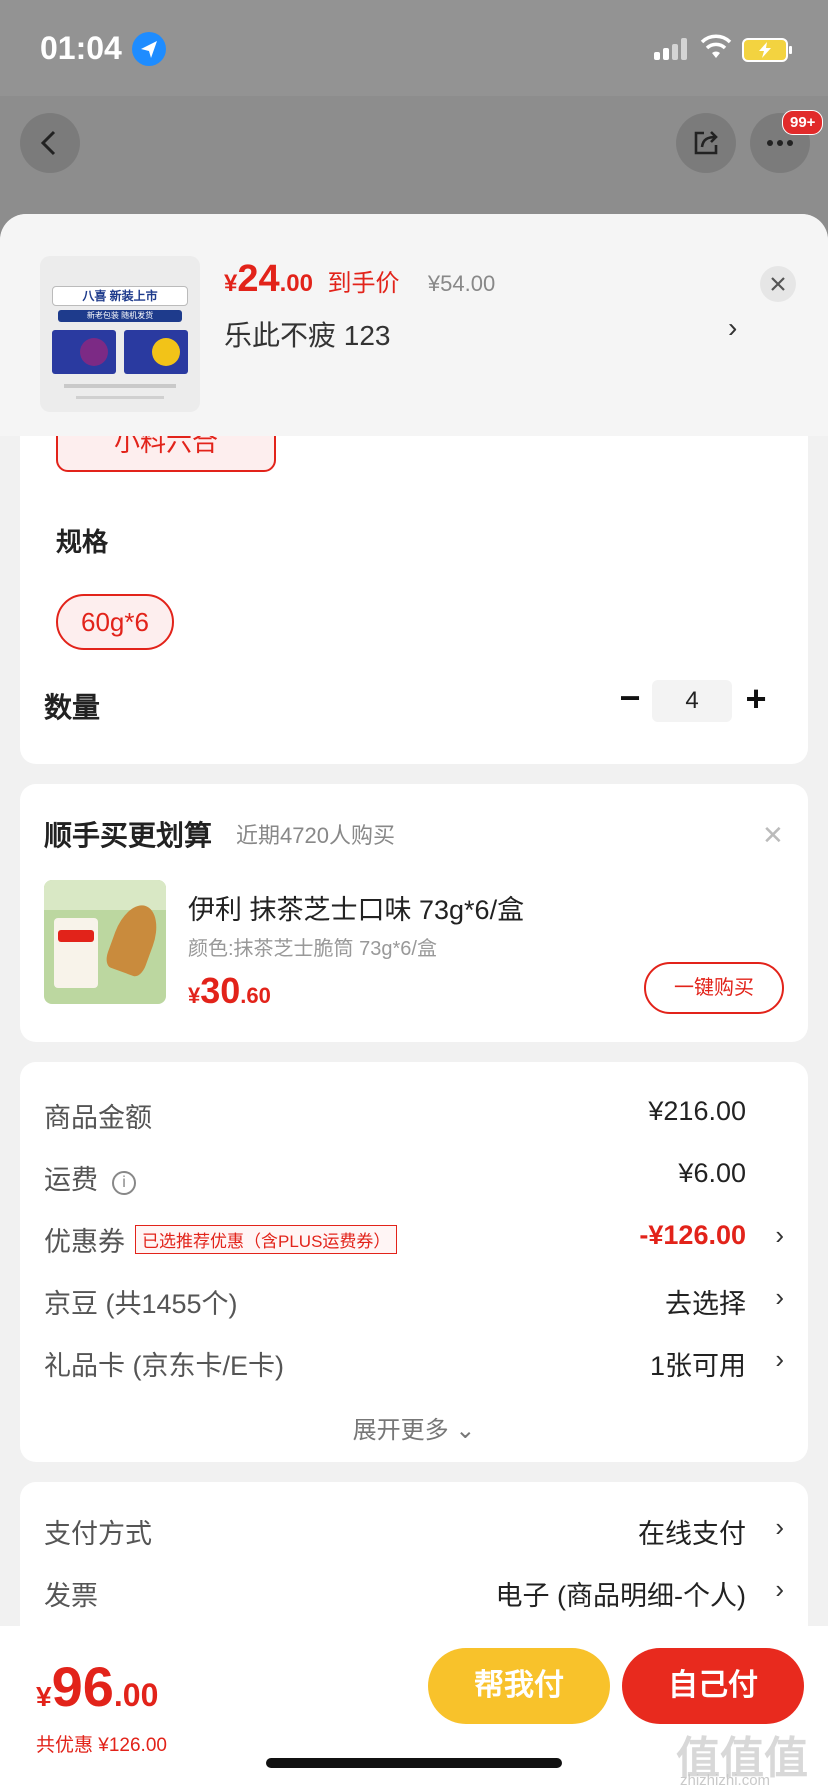  I want to click on more-dots-icon, so click(780, 143).